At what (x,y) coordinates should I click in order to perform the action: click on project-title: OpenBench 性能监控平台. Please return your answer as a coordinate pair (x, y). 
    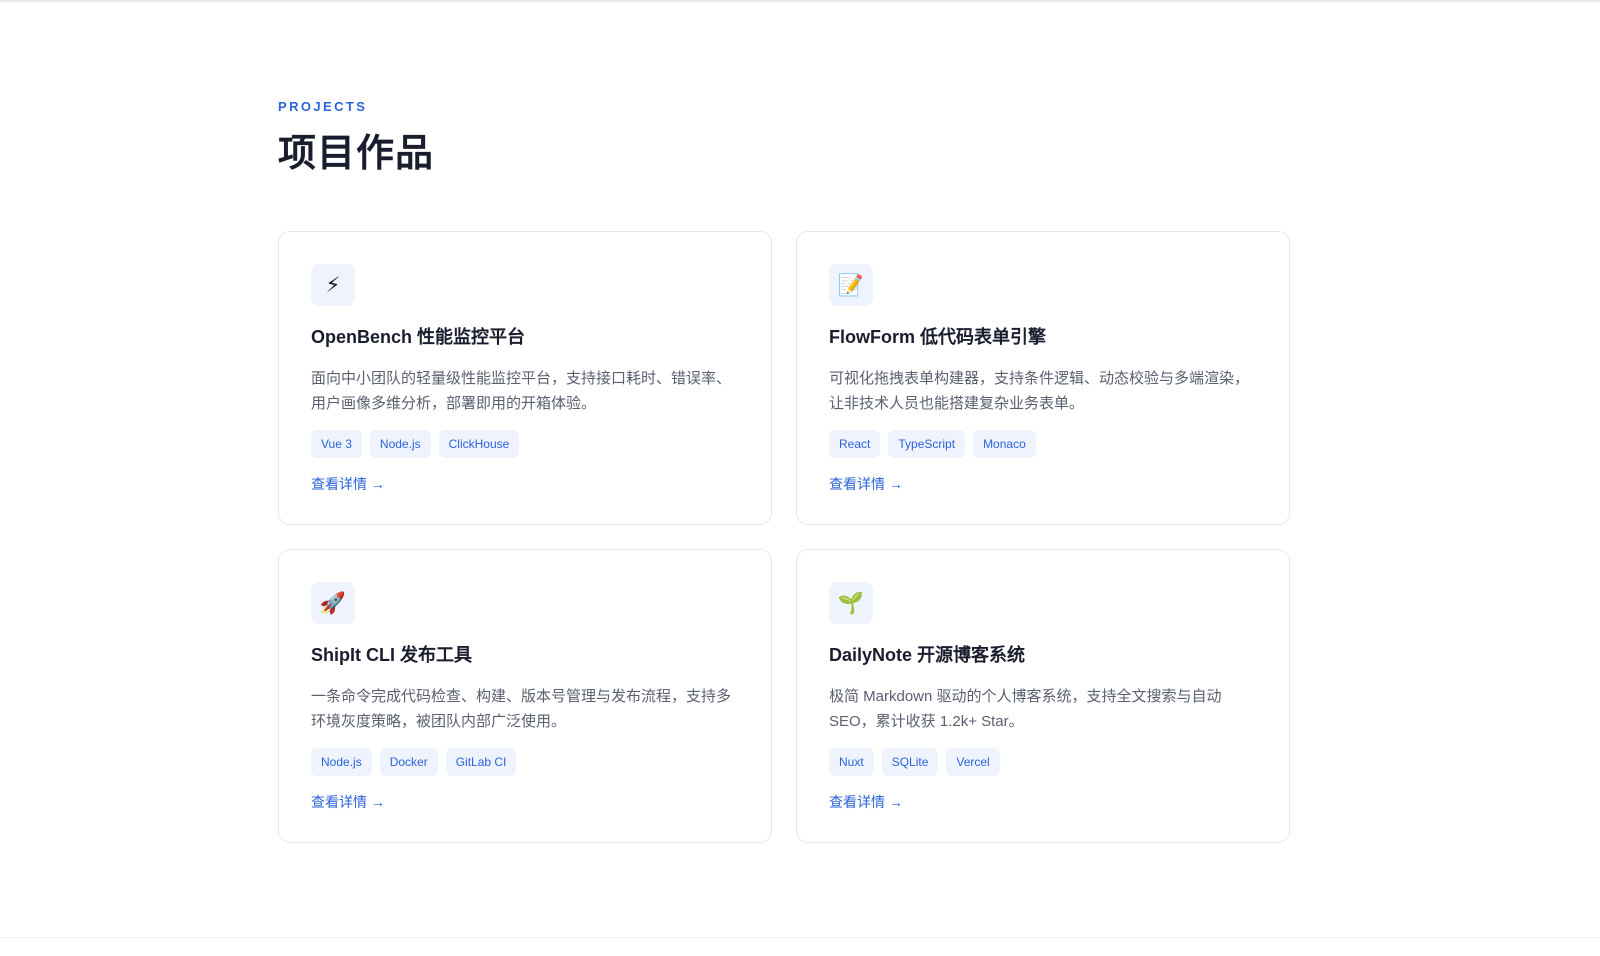
    Looking at the image, I should click on (418, 337).